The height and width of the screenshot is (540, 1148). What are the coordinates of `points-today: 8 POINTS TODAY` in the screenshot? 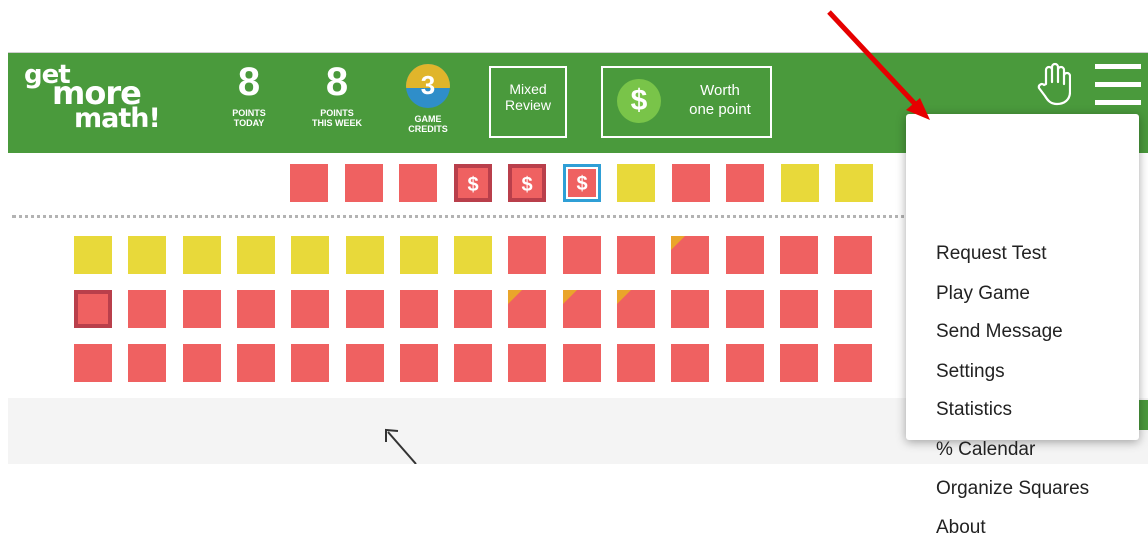 It's located at (249, 94).